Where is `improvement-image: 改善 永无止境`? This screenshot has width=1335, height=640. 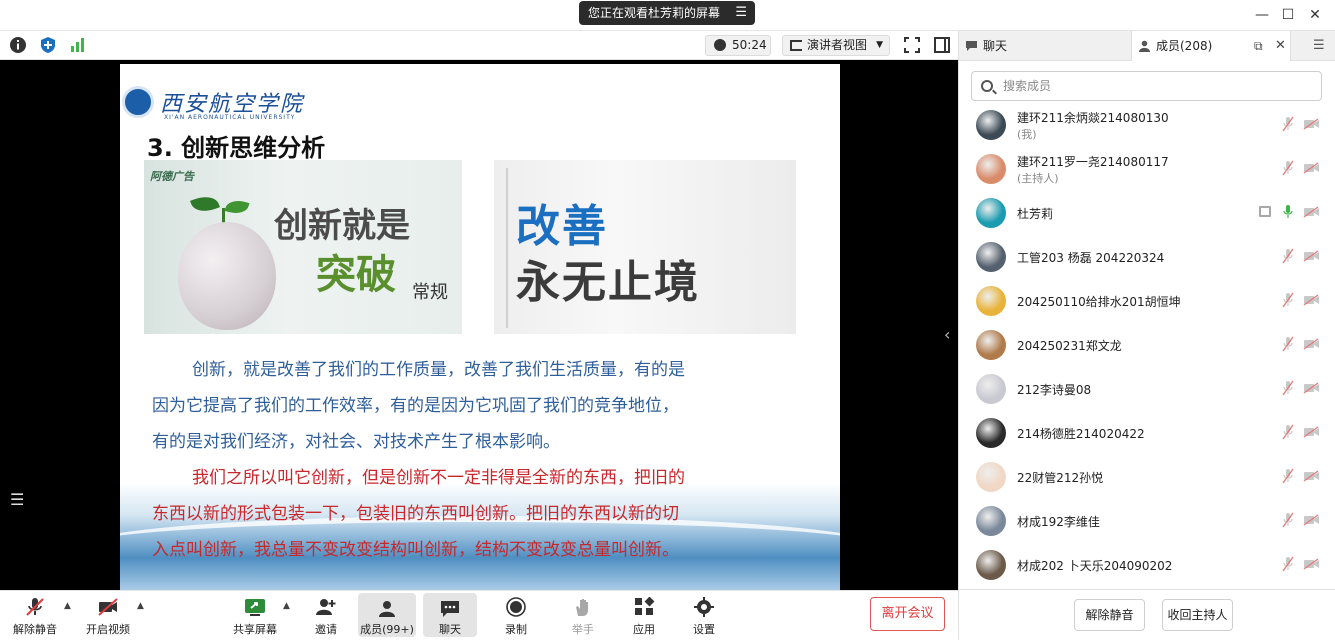
improvement-image: 改善 永无止境 is located at coordinates (645, 247).